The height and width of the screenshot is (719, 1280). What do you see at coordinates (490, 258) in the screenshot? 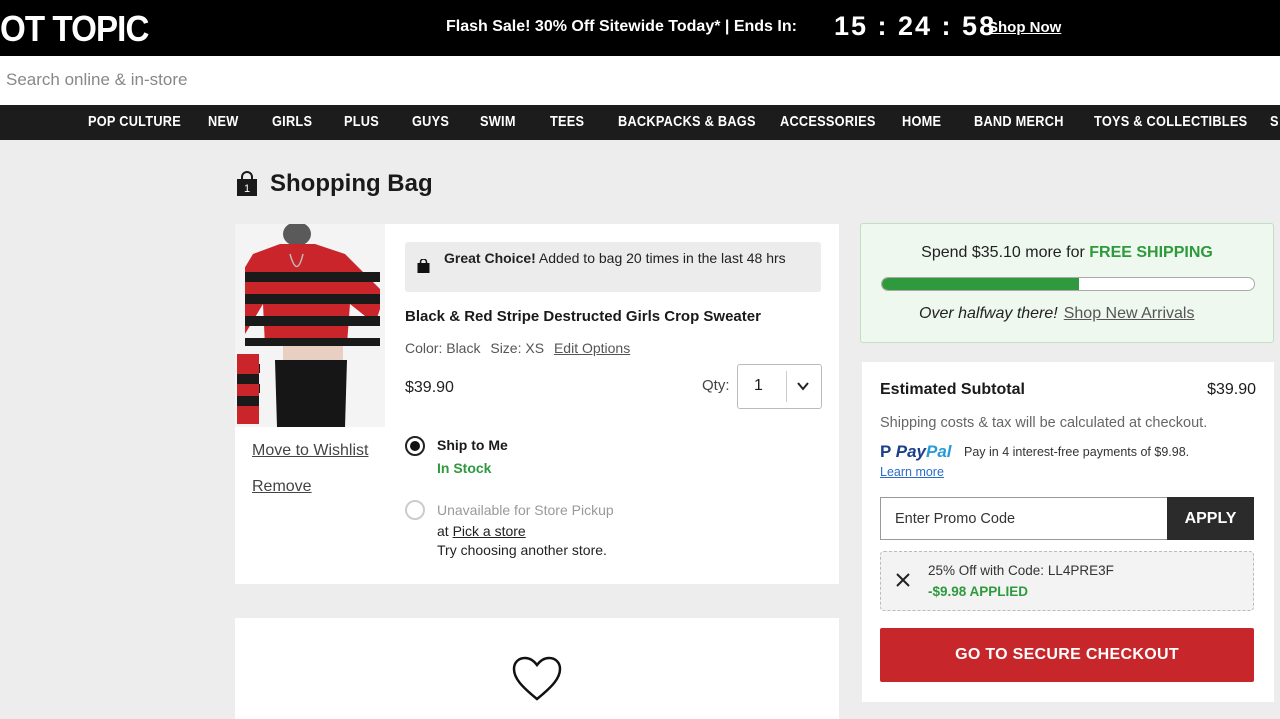
I see `popularity-bold: Great Choice!` at bounding box center [490, 258].